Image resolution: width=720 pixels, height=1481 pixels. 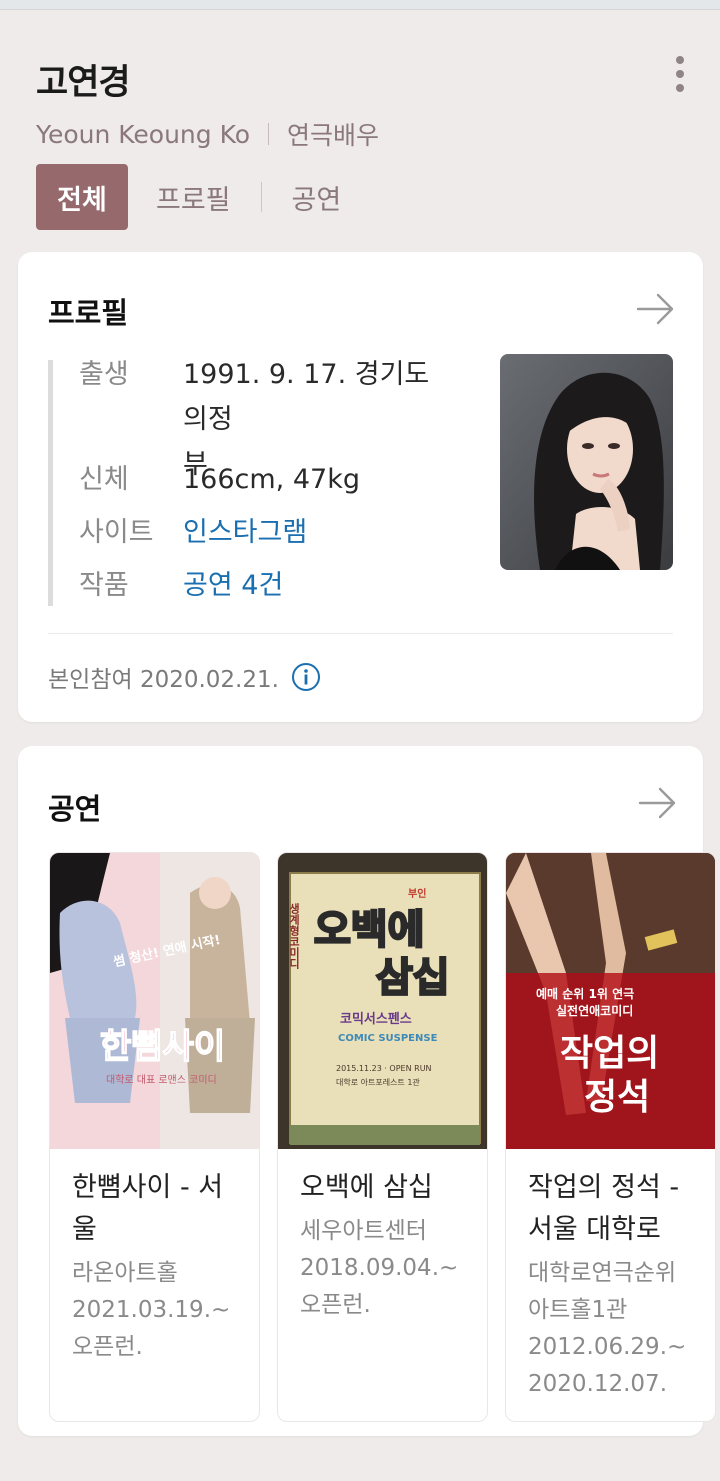 I want to click on show-title-line: 작업의 정석 -, so click(x=604, y=1187).